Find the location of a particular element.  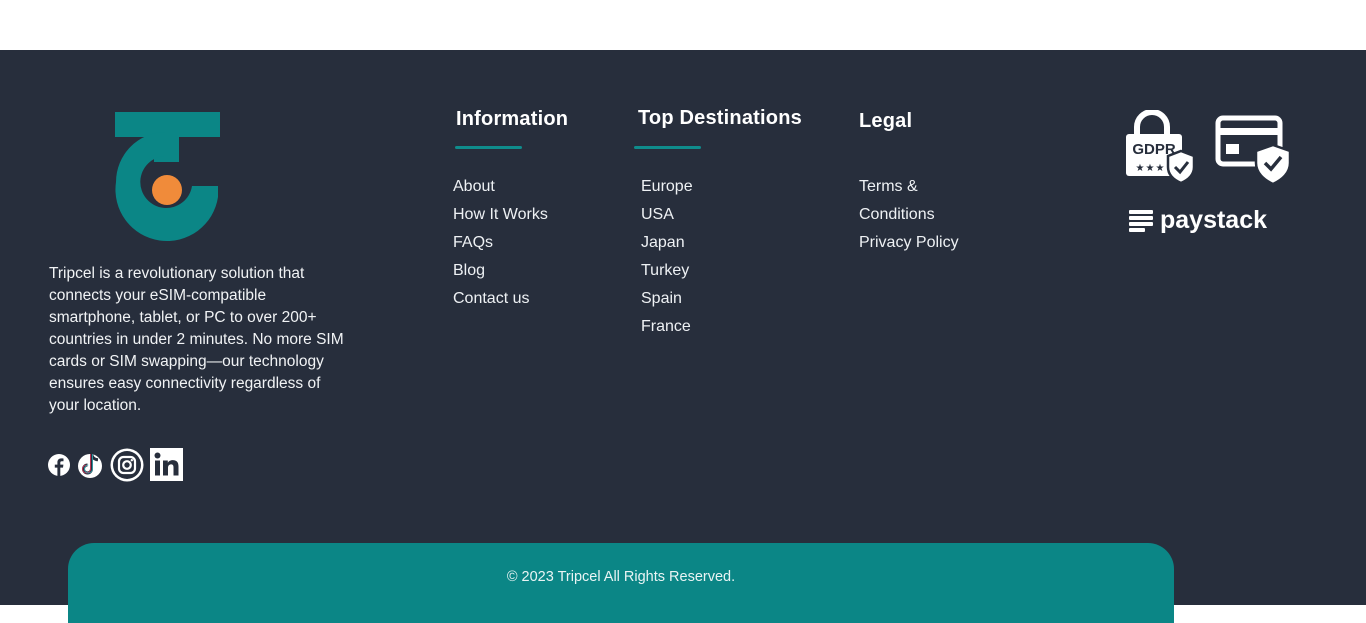

destinations-heading: Top Destinations is located at coordinates (720, 118).